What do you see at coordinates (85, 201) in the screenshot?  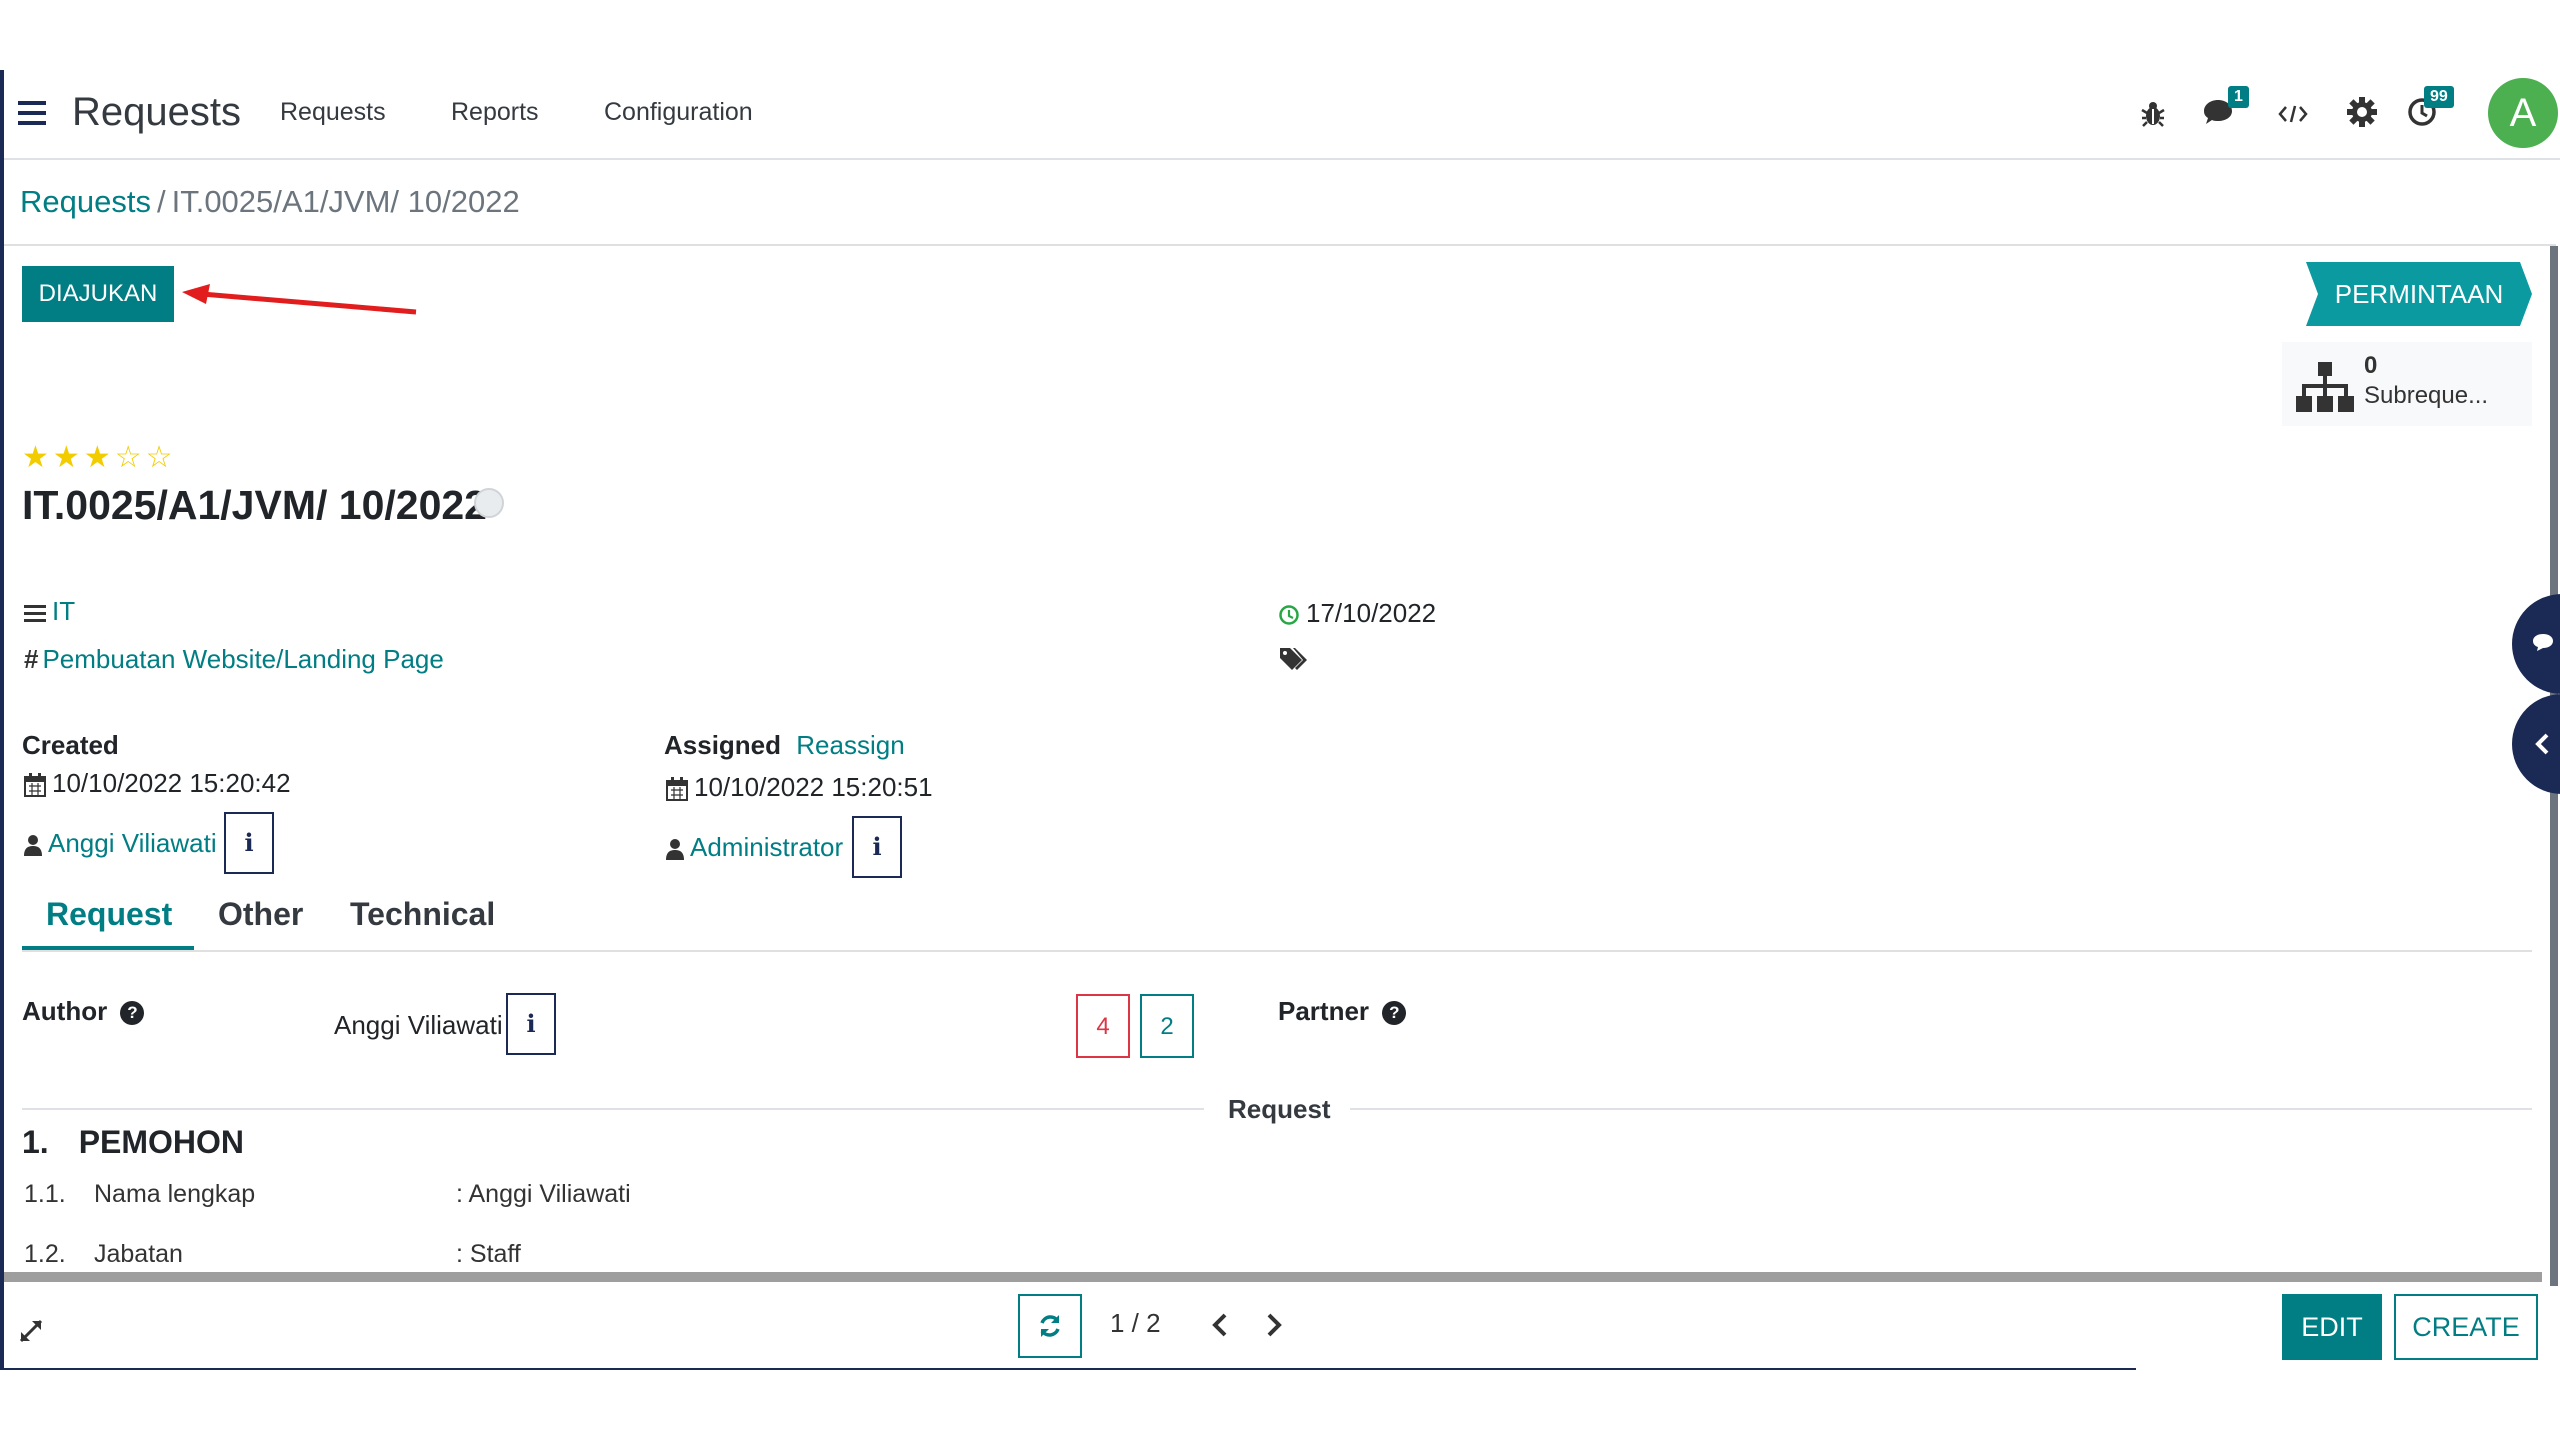 I see `breadcrumb-parent-link: Requests` at bounding box center [85, 201].